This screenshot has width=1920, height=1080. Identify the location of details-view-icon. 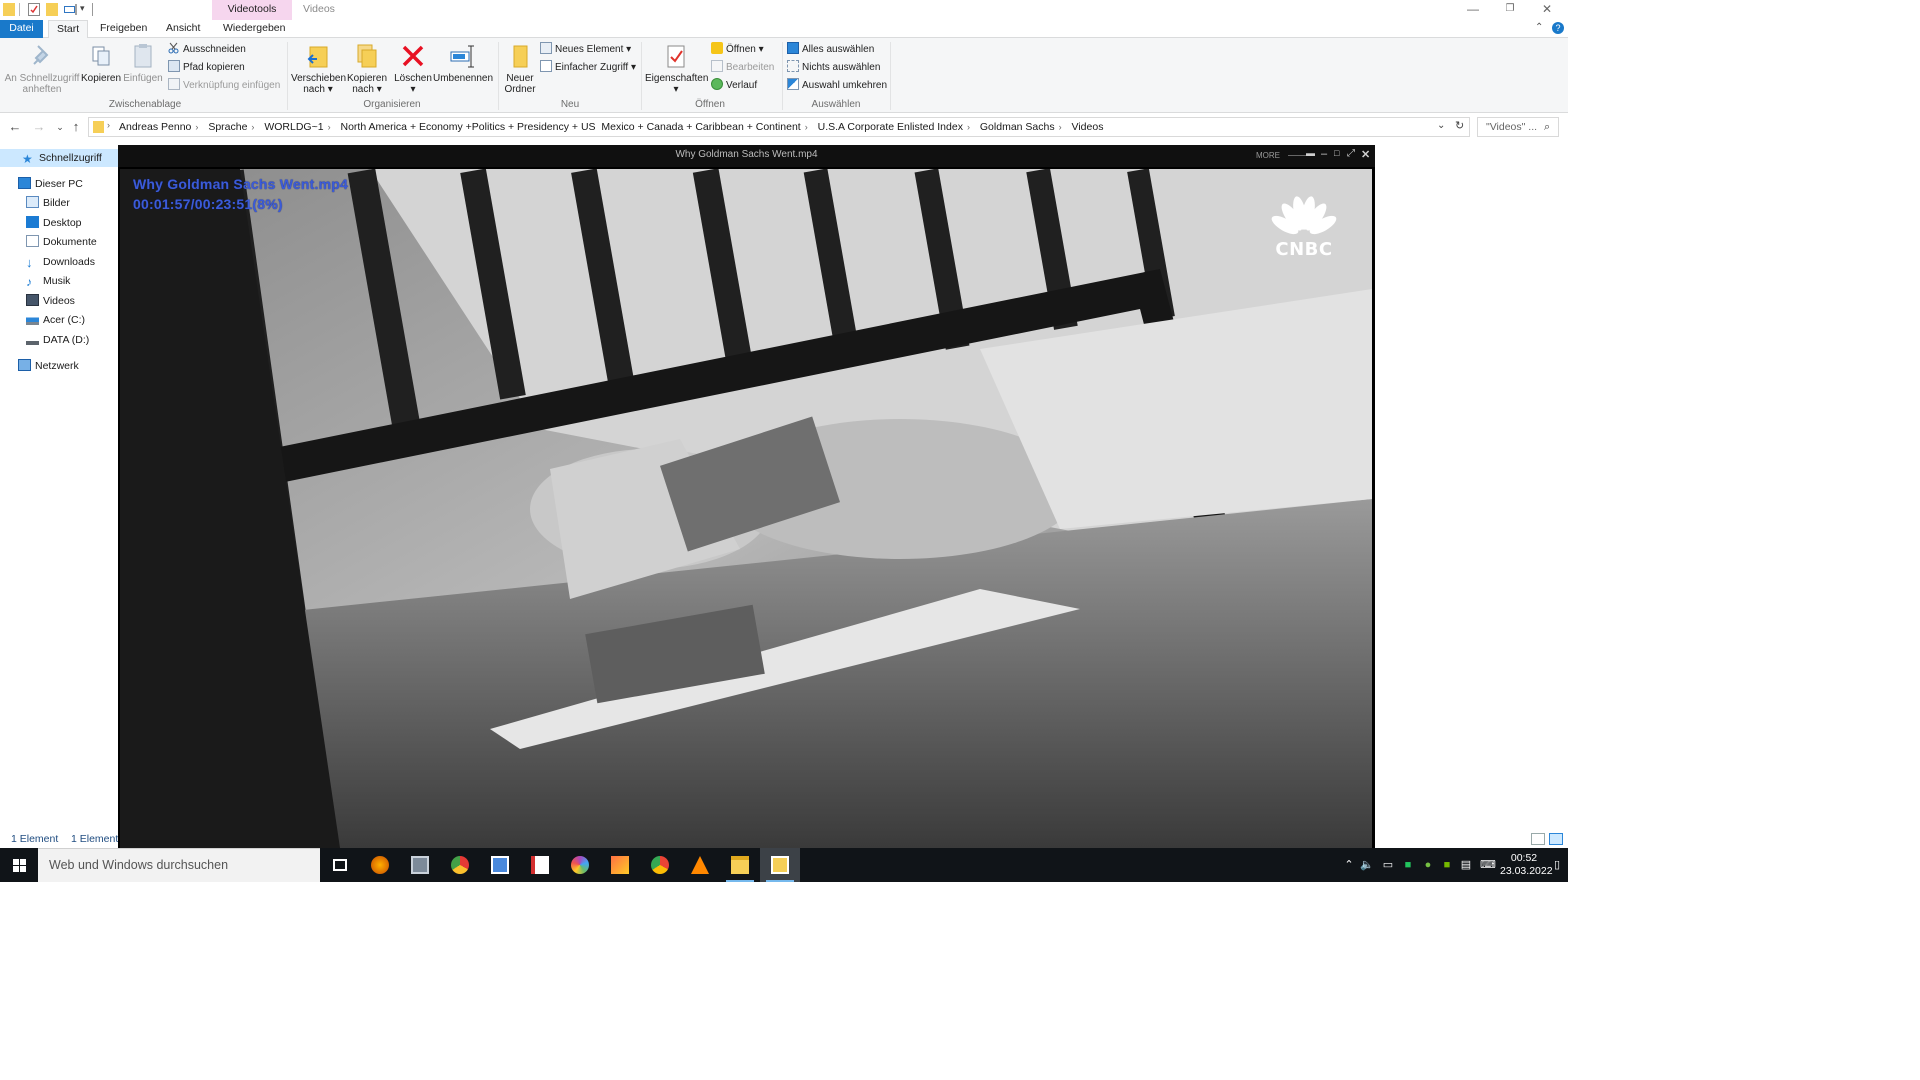
(1538, 839).